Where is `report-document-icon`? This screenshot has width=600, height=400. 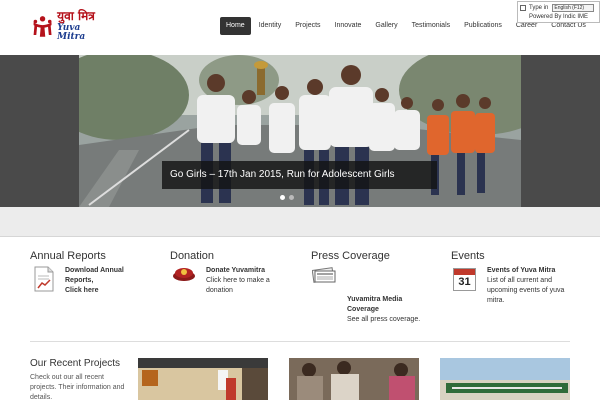
report-document-icon is located at coordinates (44, 279).